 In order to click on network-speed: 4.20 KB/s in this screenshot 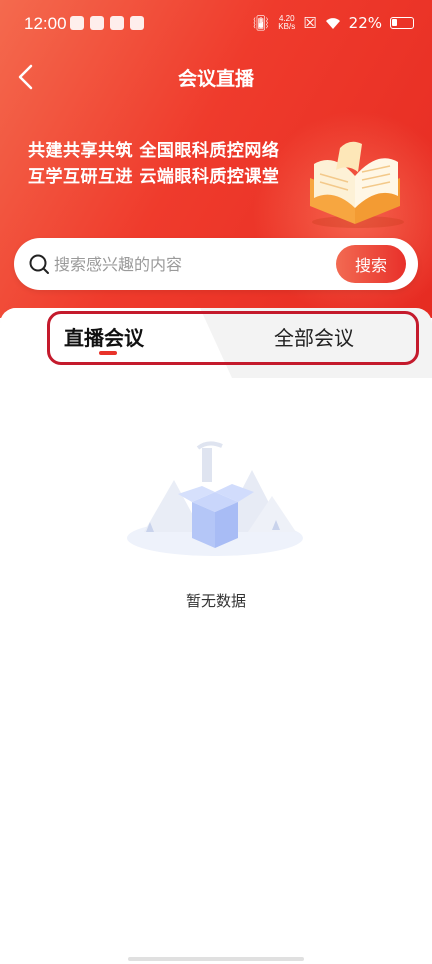, I will do `click(286, 23)`.